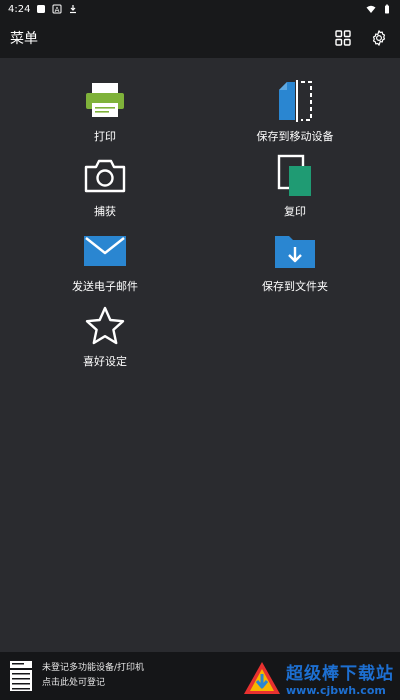  I want to click on svg-text: A, so click(57, 10).